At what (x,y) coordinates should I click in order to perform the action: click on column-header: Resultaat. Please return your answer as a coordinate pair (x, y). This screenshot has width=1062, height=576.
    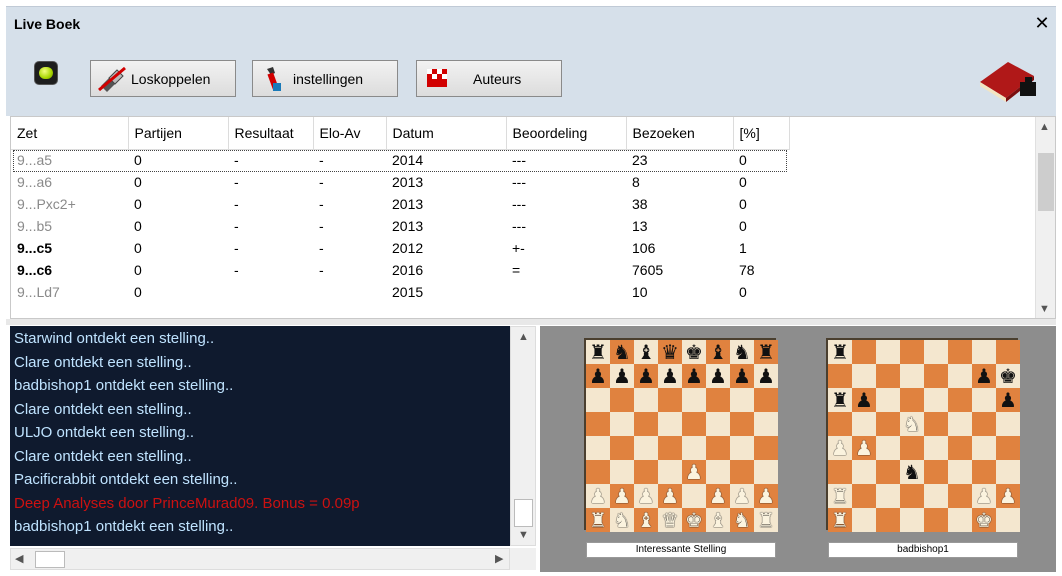
    Looking at the image, I should click on (271, 133).